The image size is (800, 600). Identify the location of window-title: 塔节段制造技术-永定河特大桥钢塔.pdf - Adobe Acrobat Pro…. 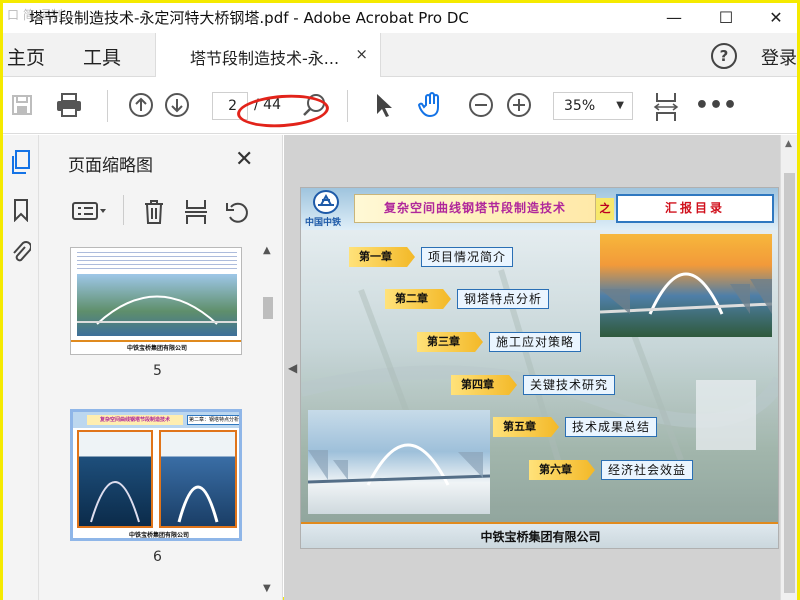
(249, 18).